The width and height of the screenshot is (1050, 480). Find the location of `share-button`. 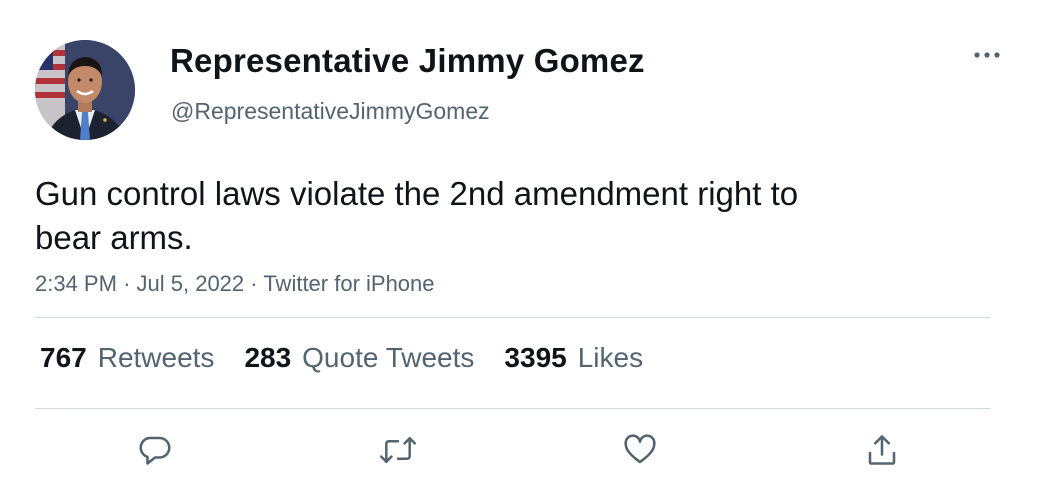

share-button is located at coordinates (882, 450).